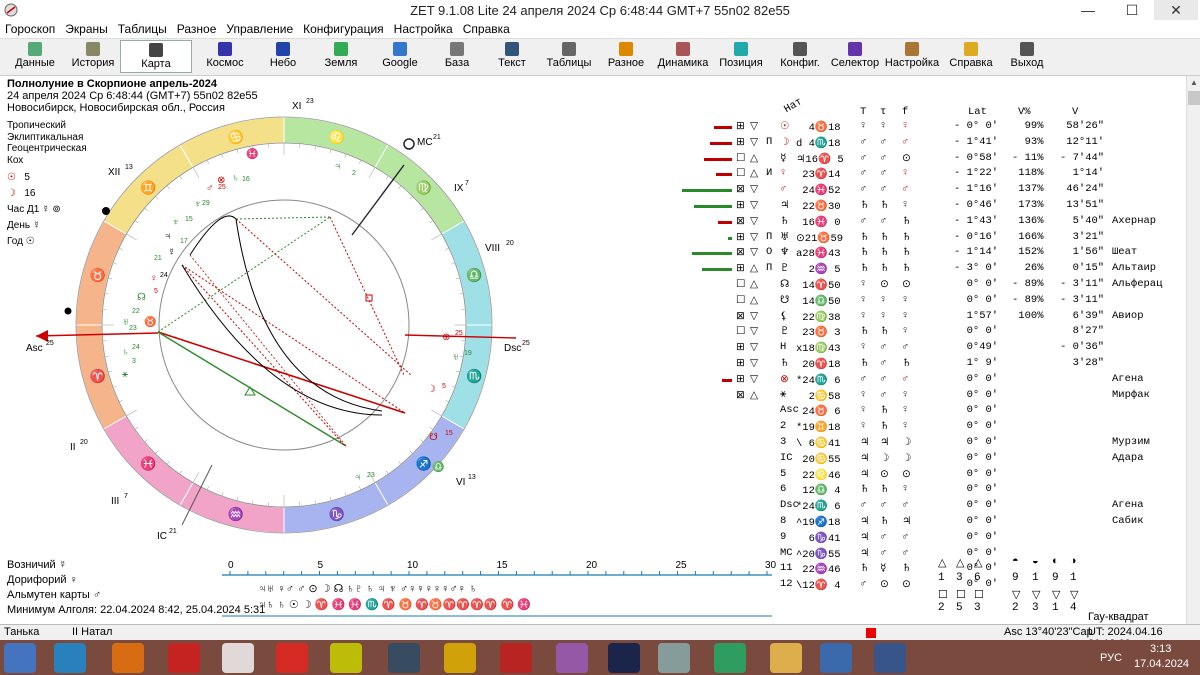 The width and height of the screenshot is (1200, 675). Describe the element at coordinates (940, 222) in the screenshot. I see `table-row: ⊠ ▽ ♄ 16♓ 0 ♂ ♂ ♄ - 1°43' 136% 5'40" Ахернар` at that location.